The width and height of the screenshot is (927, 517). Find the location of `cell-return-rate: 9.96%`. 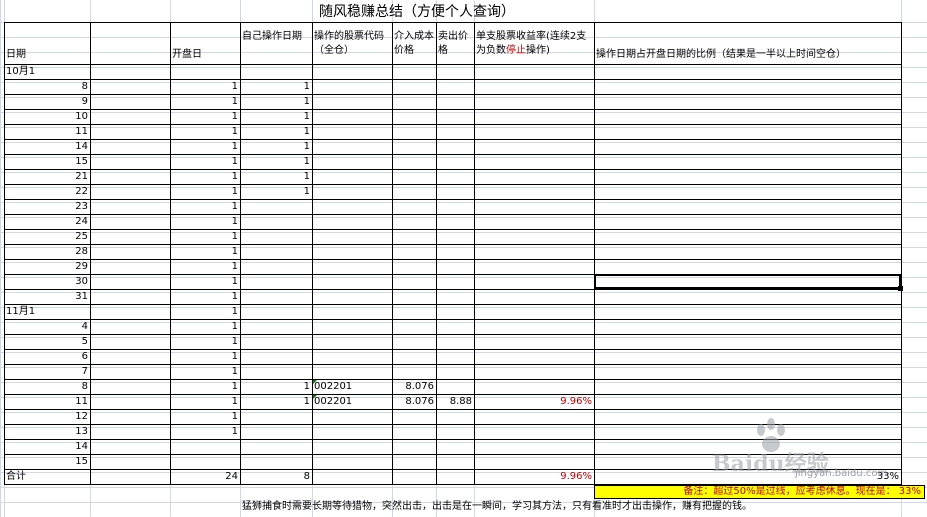

cell-return-rate: 9.96% is located at coordinates (534, 402).